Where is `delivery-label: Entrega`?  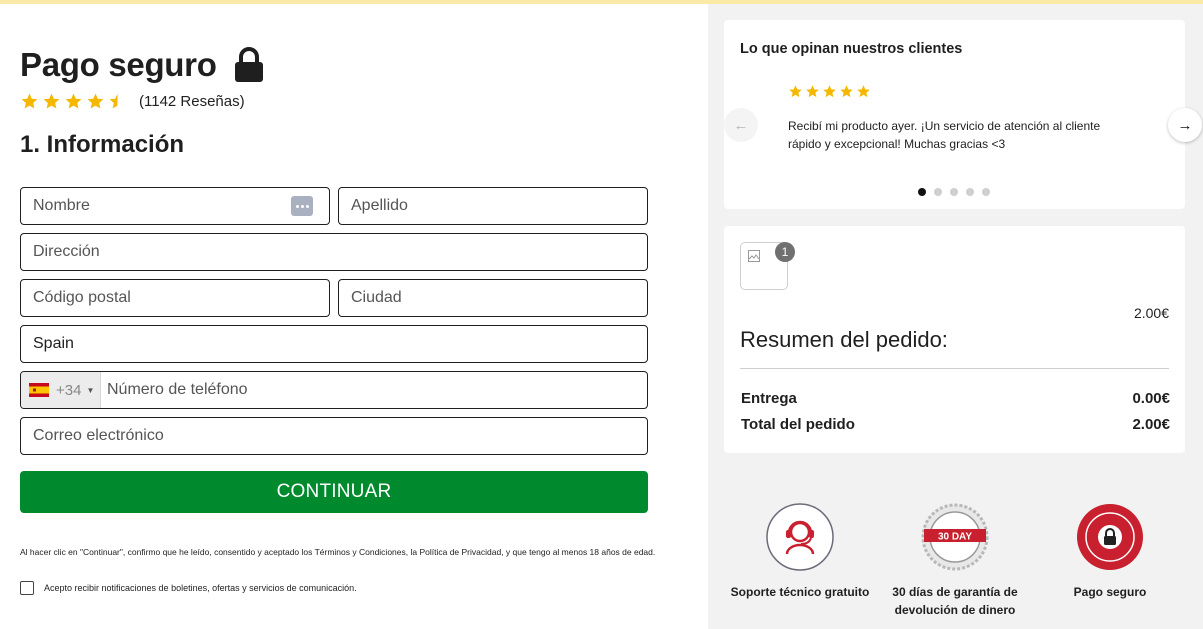 delivery-label: Entrega is located at coordinates (769, 398).